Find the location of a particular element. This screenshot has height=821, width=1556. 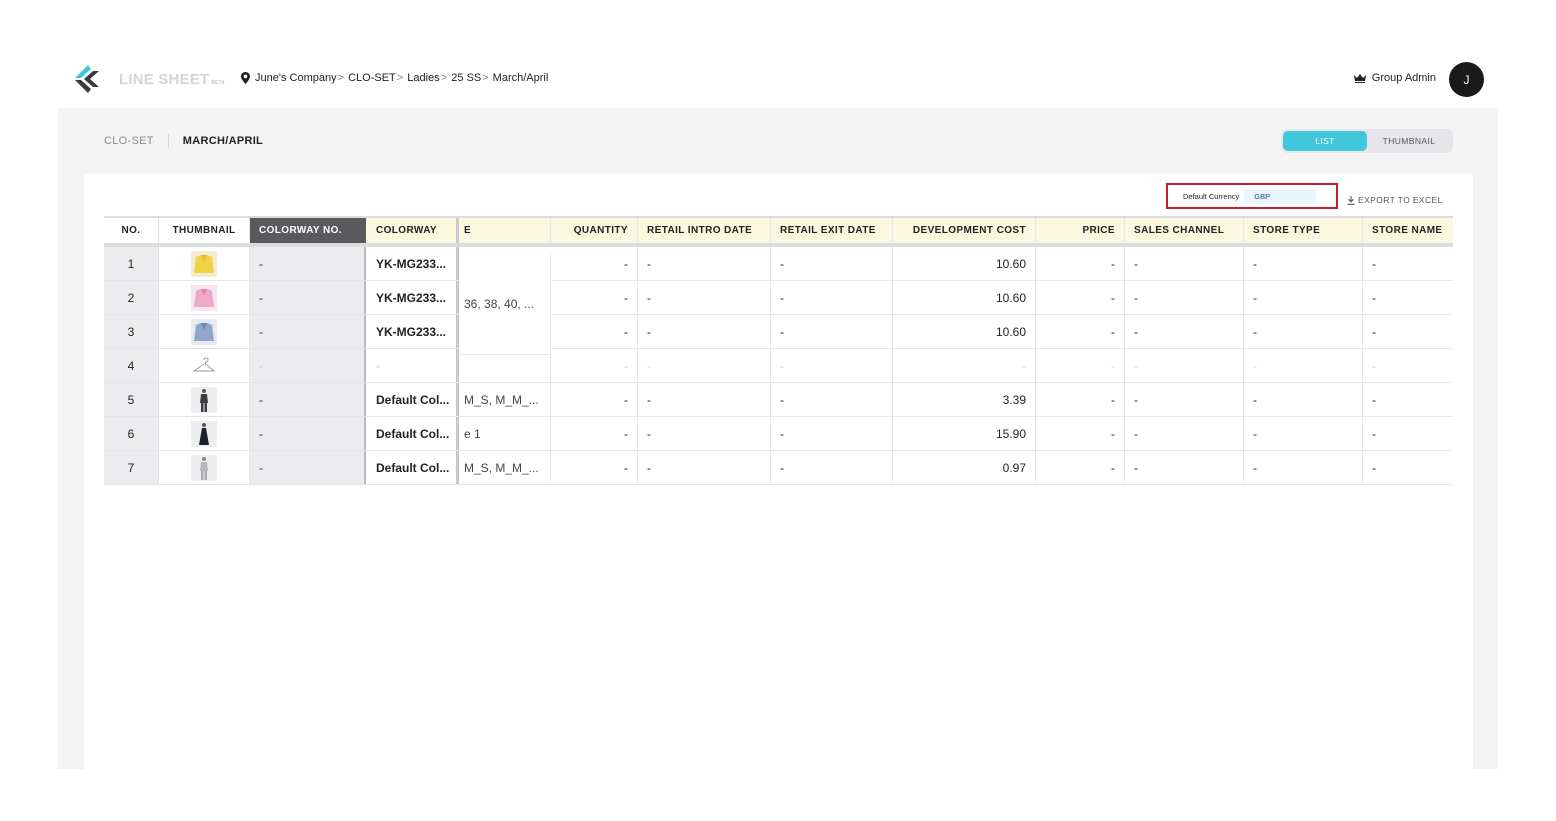

column-header-price: PRICE is located at coordinates (1080, 230).